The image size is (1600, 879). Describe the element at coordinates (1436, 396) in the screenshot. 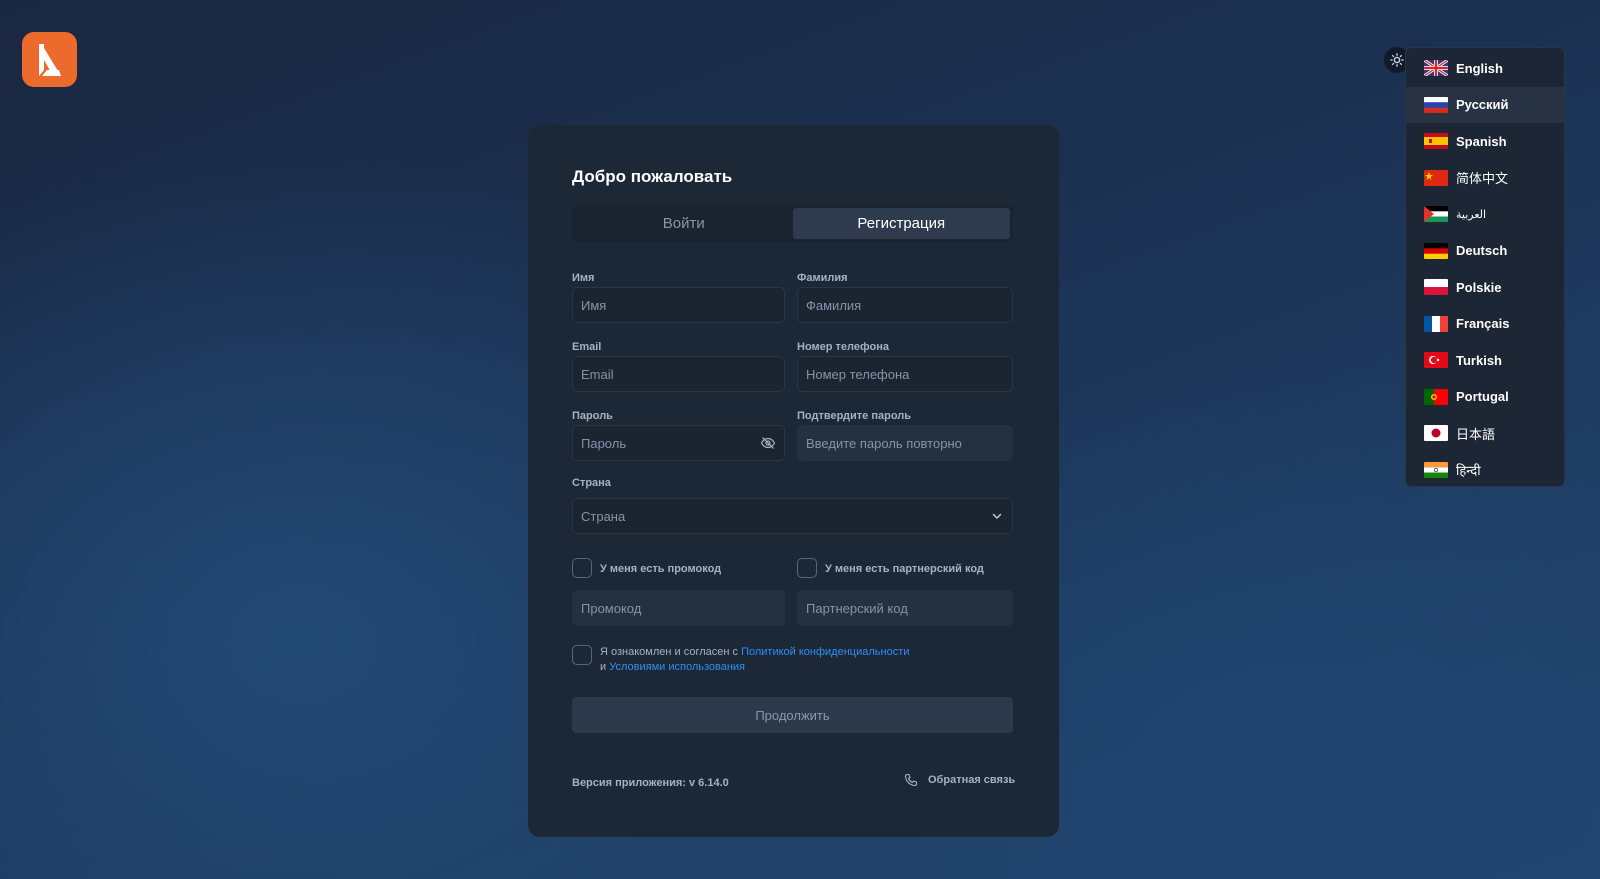

I see `pt-flag-icon` at that location.